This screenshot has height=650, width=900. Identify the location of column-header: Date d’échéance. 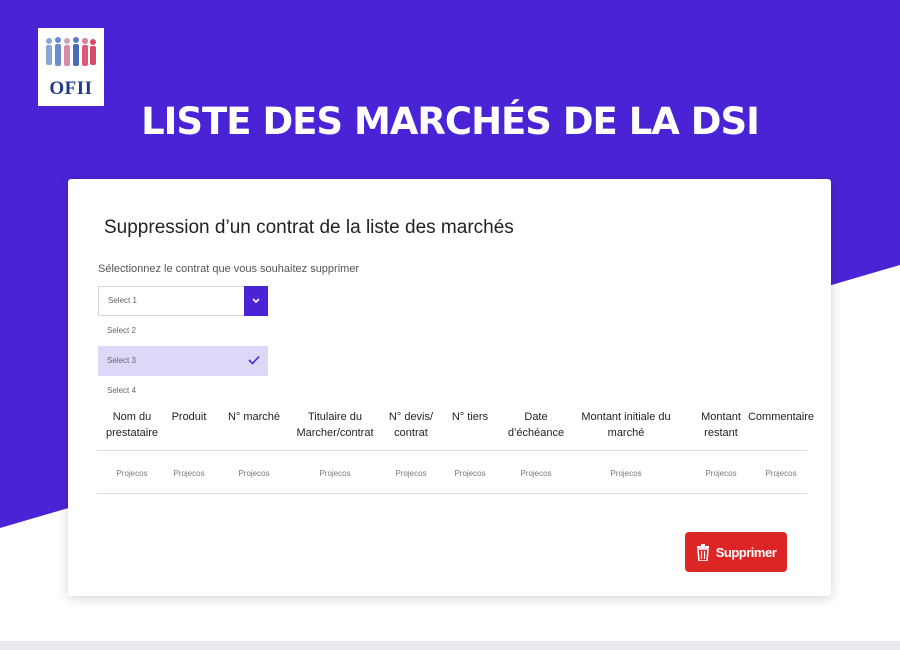
(536, 425).